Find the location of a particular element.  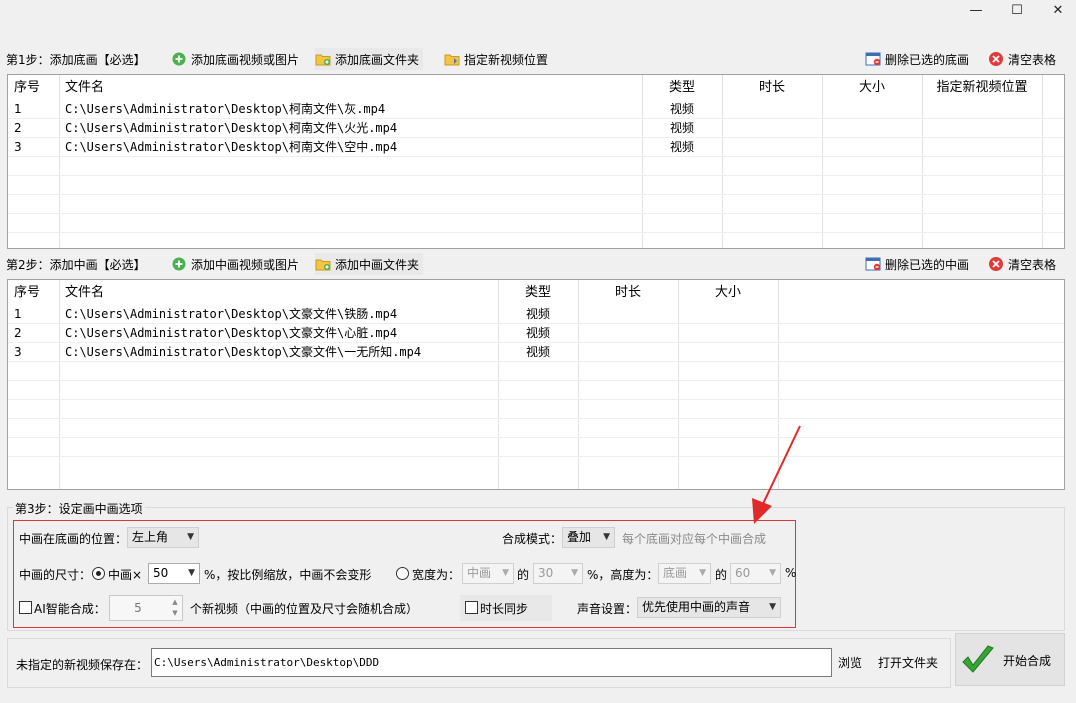

add-middle-media-label: 添加中画视频或图片 is located at coordinates (245, 264).